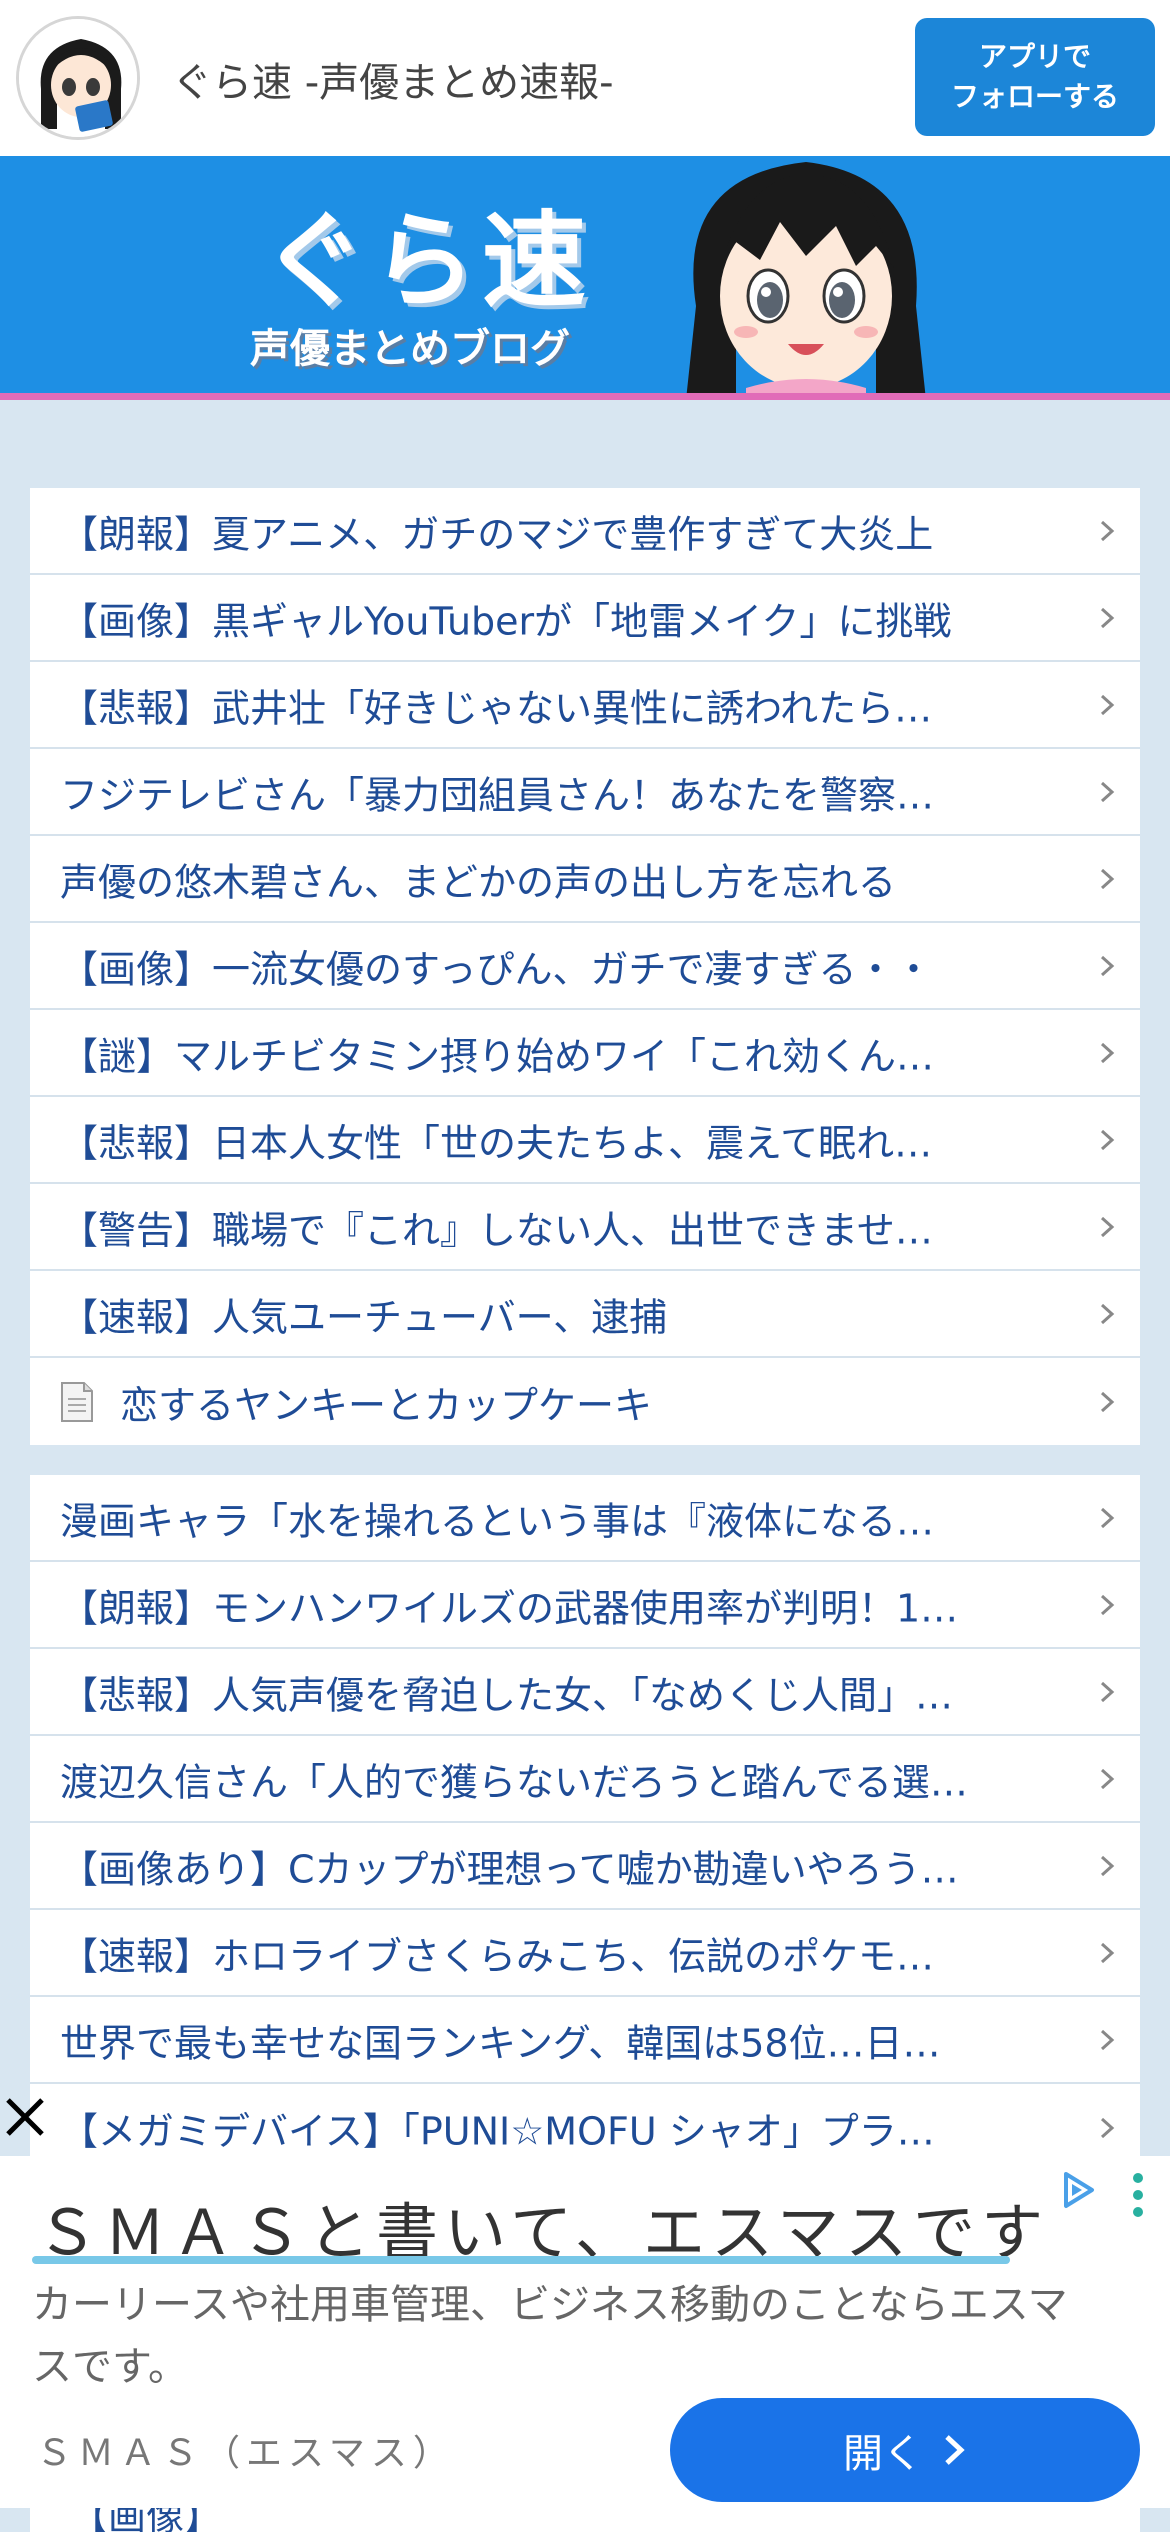 The width and height of the screenshot is (1170, 2532). Describe the element at coordinates (585, 2520) in the screenshot. I see `list-item-partial: 【画像】` at that location.